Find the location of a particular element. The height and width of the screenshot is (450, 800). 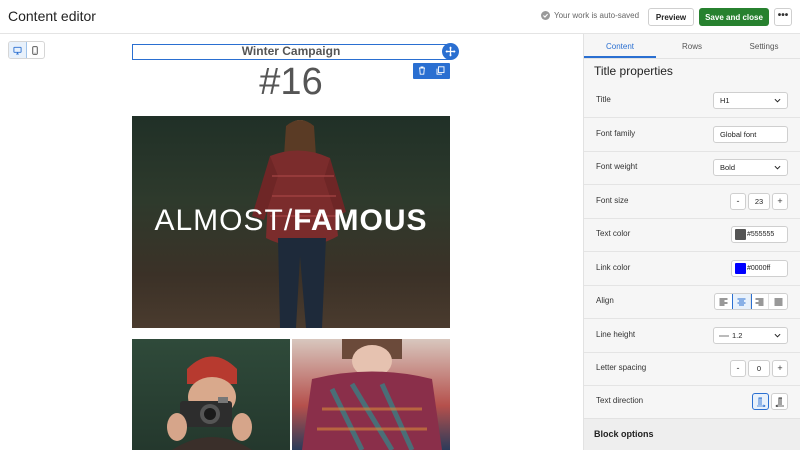

preview-button: Preview is located at coordinates (671, 17).